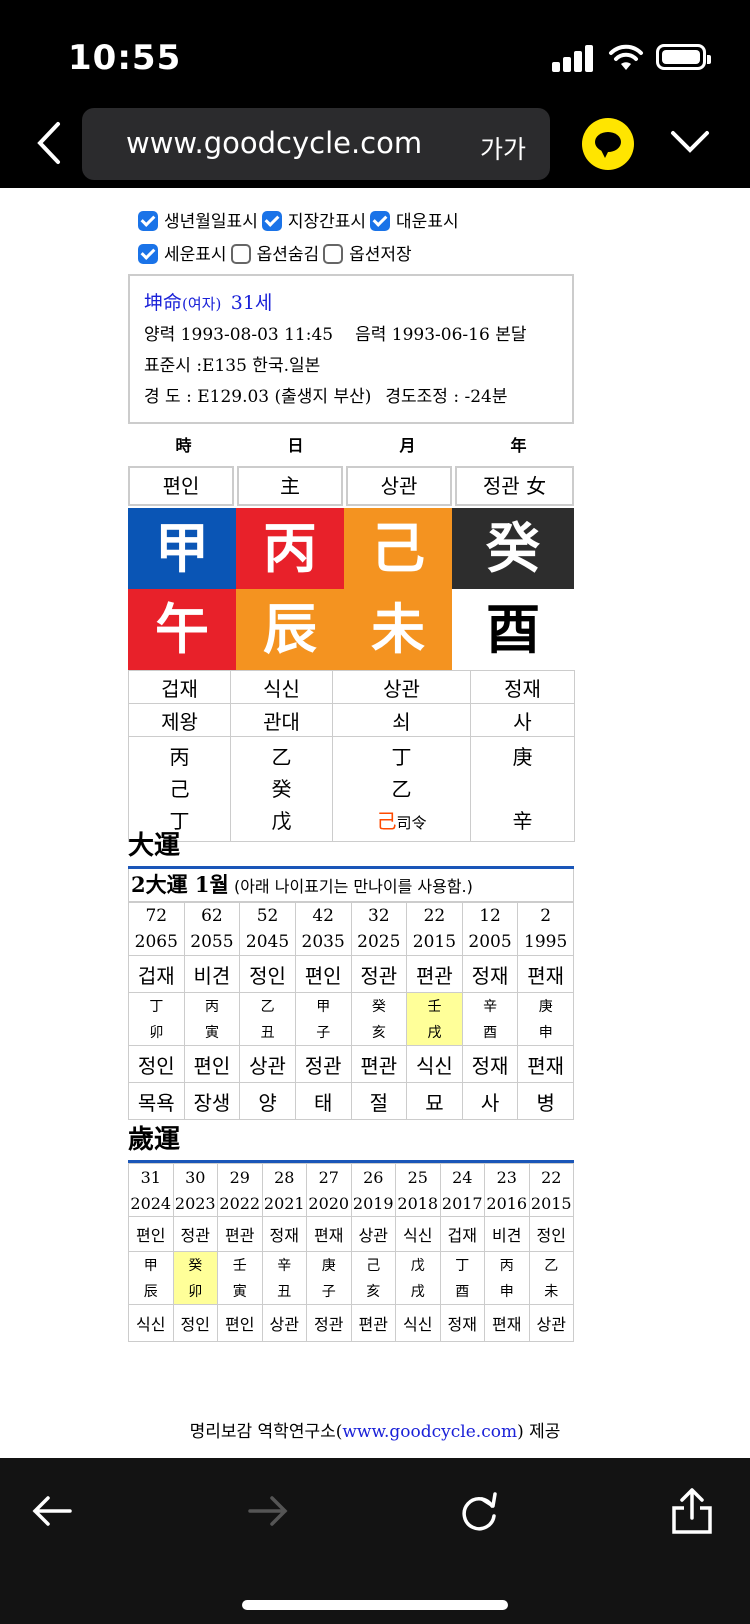  What do you see at coordinates (373, 1203) in the screenshot?
I see `sewoon-year: 2019` at bounding box center [373, 1203].